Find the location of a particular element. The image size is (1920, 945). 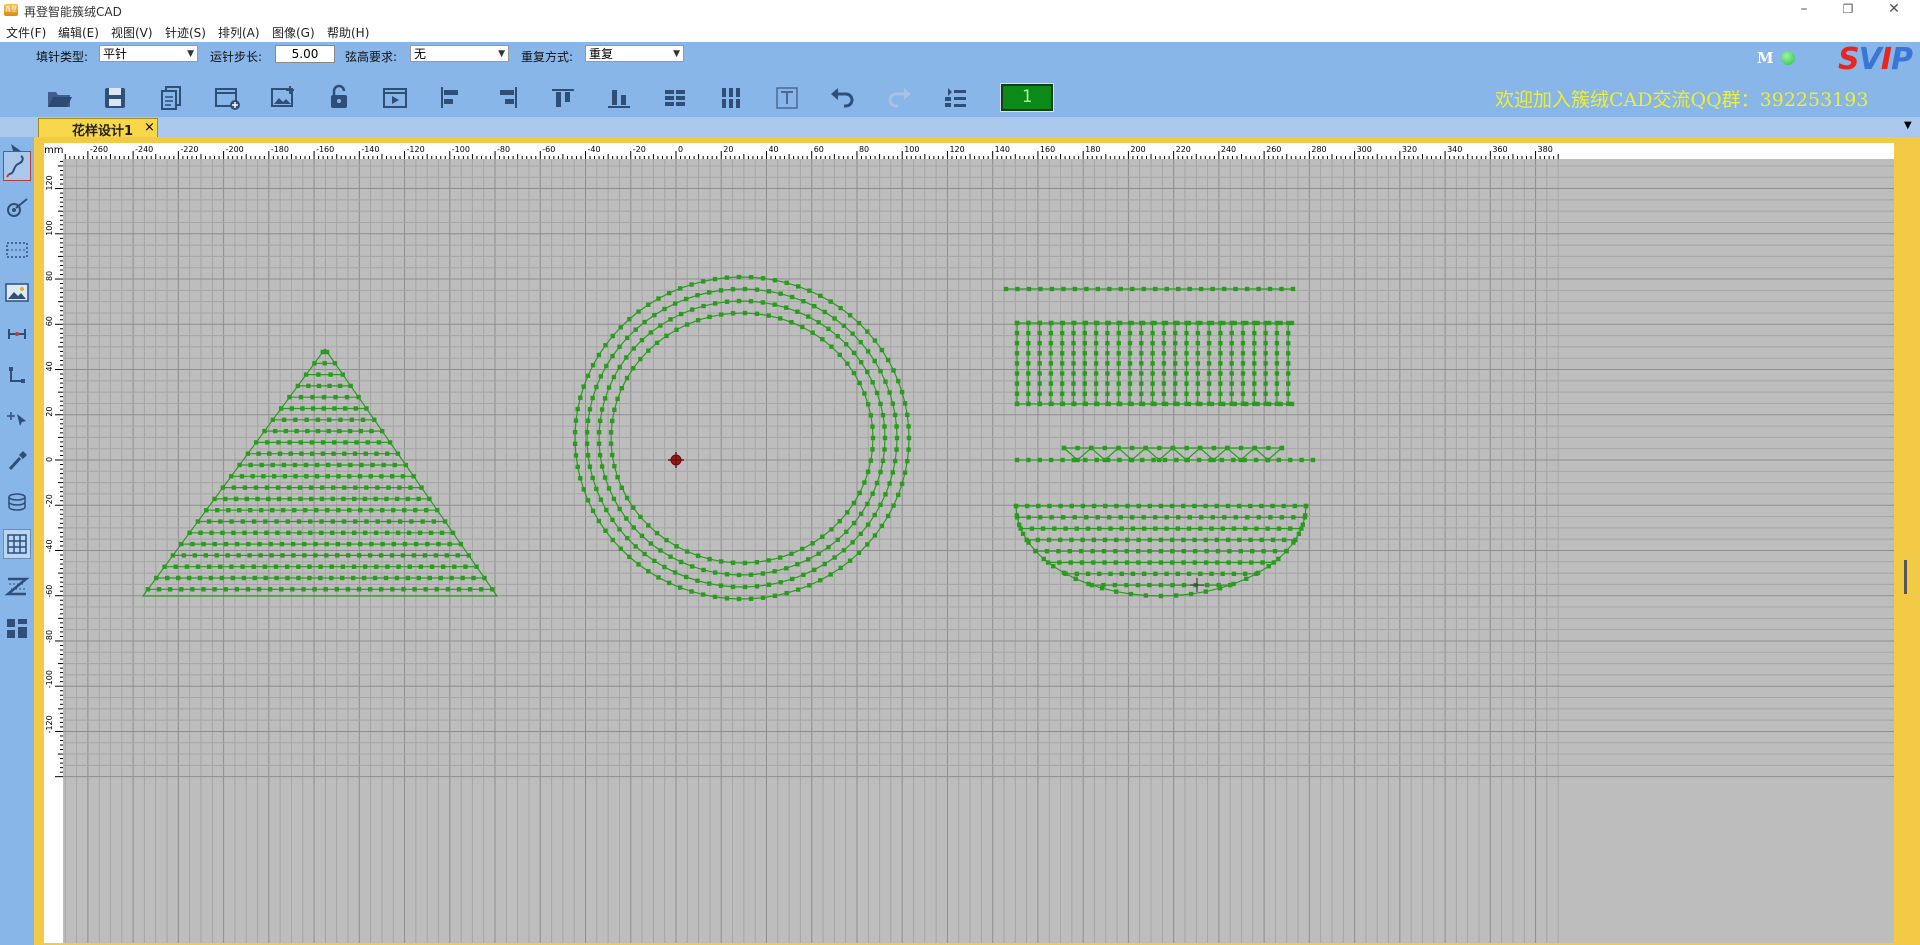

pointer-plus-icon is located at coordinates (17, 418).